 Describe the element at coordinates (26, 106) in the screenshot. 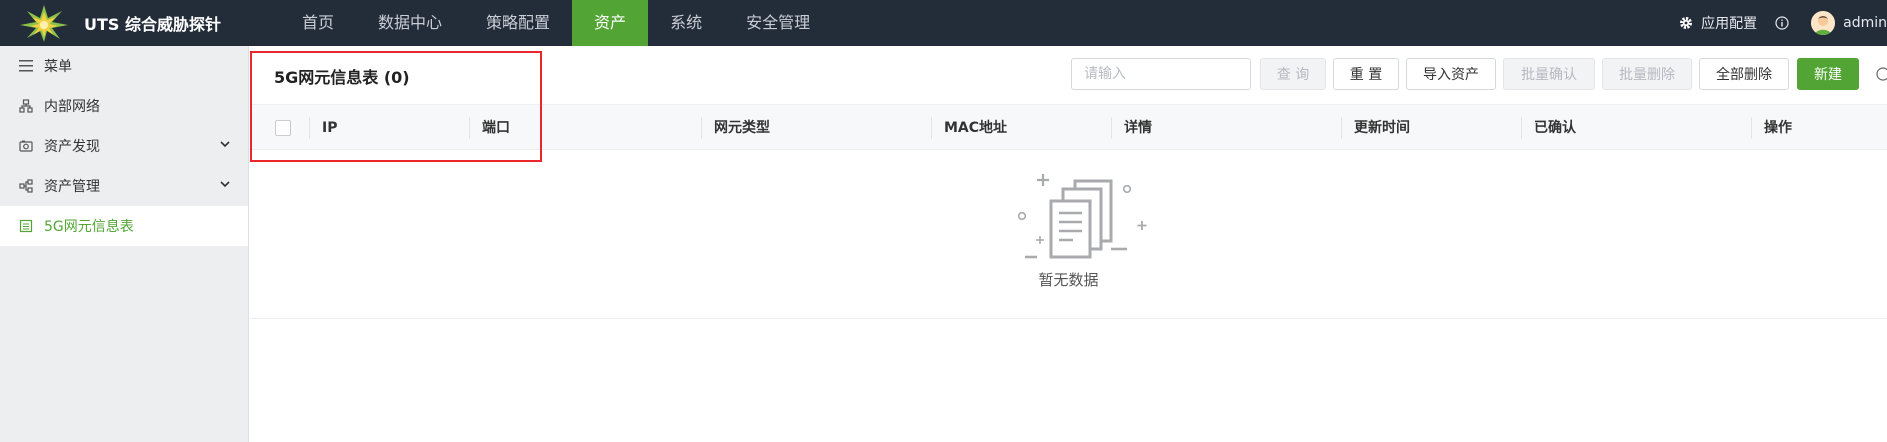

I see `network-icon` at that location.